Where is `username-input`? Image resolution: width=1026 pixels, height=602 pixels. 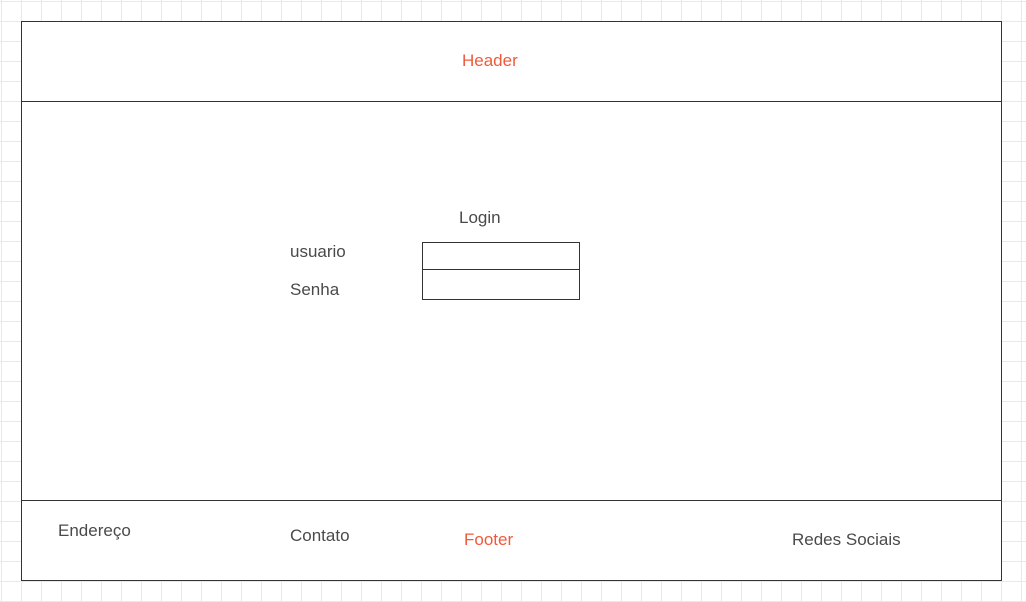 username-input is located at coordinates (501, 256).